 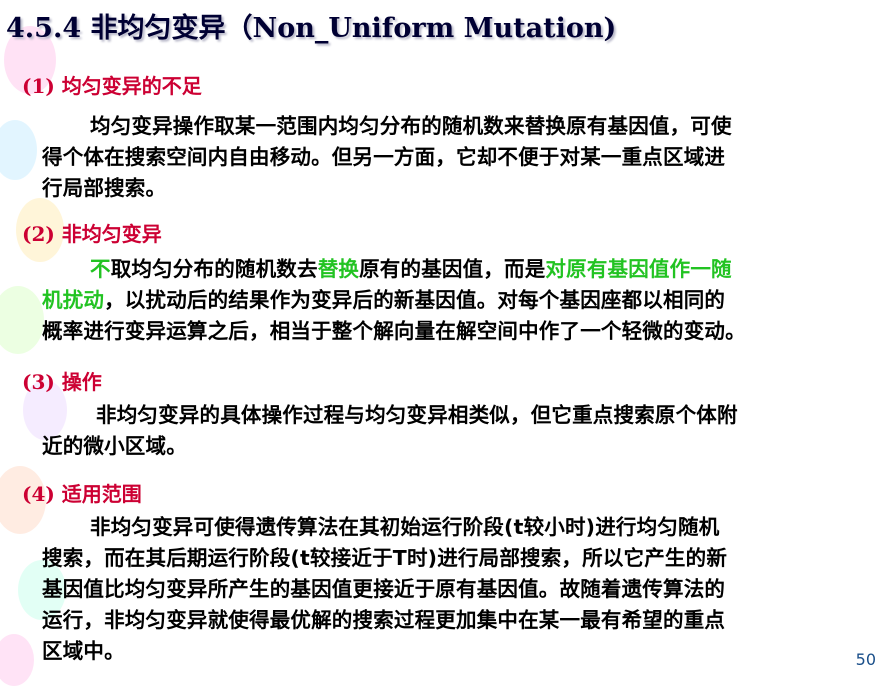 What do you see at coordinates (452, 269) in the screenshot?
I see `text-segment: 原有的基因值，而是` at bounding box center [452, 269].